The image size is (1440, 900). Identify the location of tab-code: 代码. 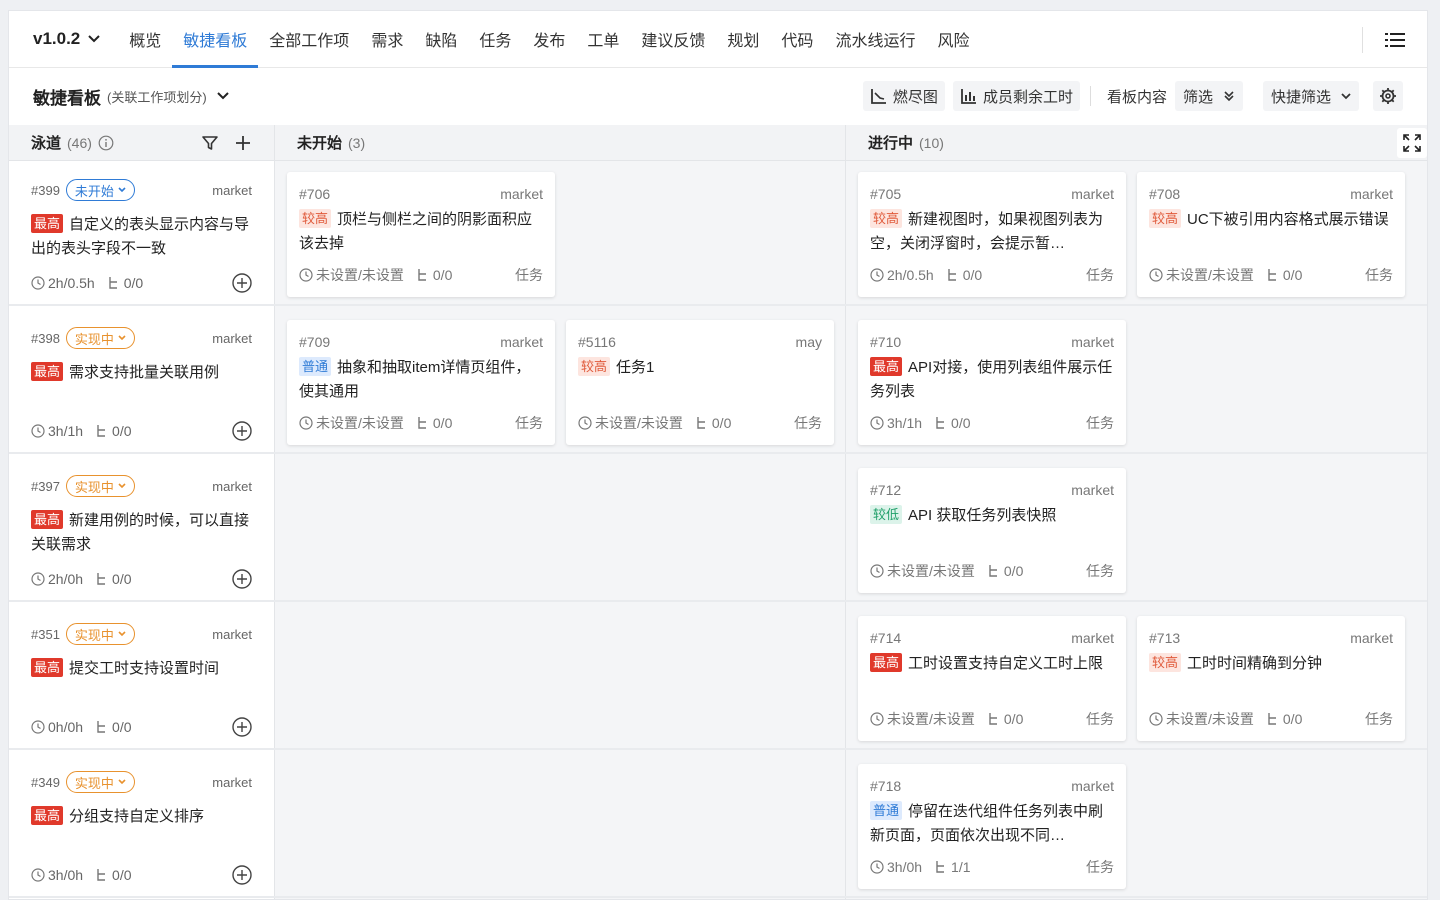
(797, 39).